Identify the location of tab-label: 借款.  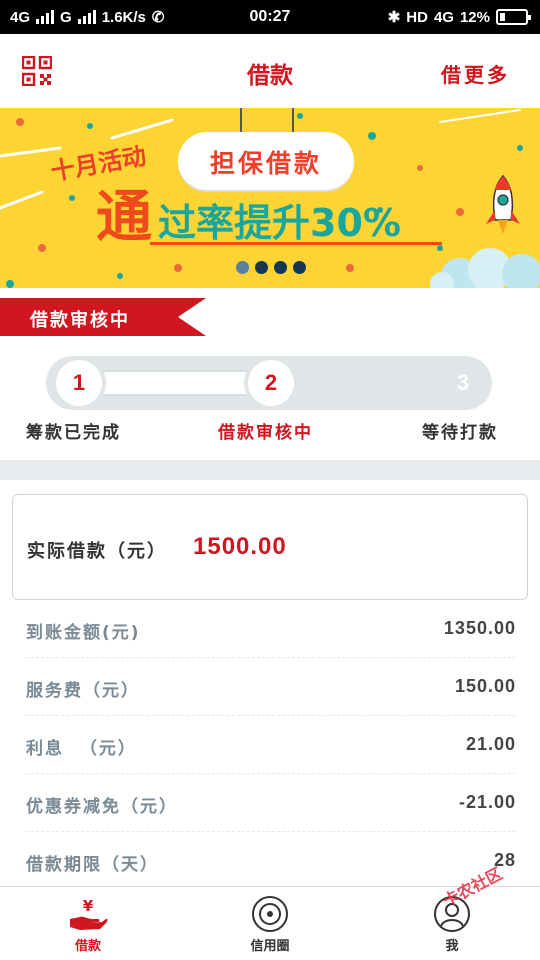
(87, 946).